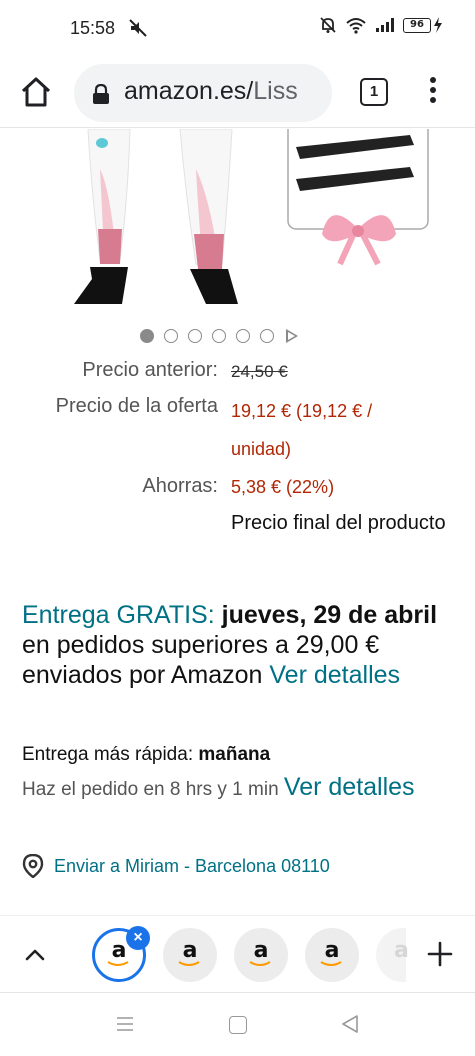  Describe the element at coordinates (392, 955) in the screenshot. I see `tab-thumbnail-partial: a` at that location.